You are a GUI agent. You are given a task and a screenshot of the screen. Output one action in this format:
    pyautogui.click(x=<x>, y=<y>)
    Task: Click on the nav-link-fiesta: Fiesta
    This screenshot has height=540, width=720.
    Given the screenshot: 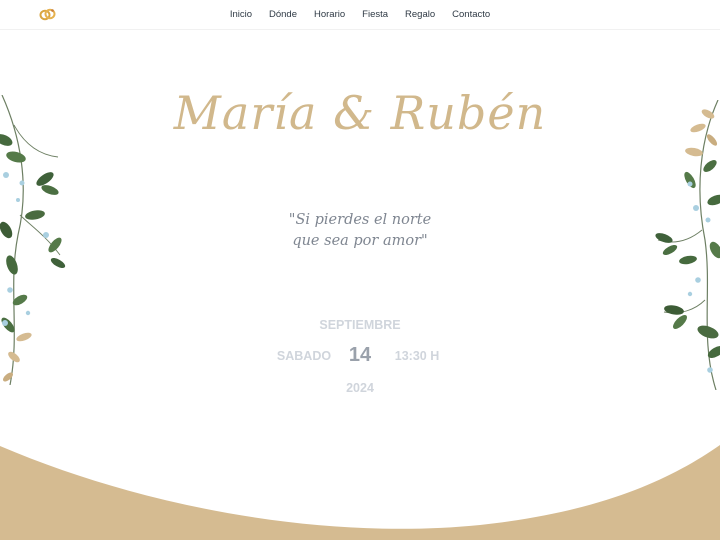 What is the action you would take?
    pyautogui.click(x=375, y=14)
    